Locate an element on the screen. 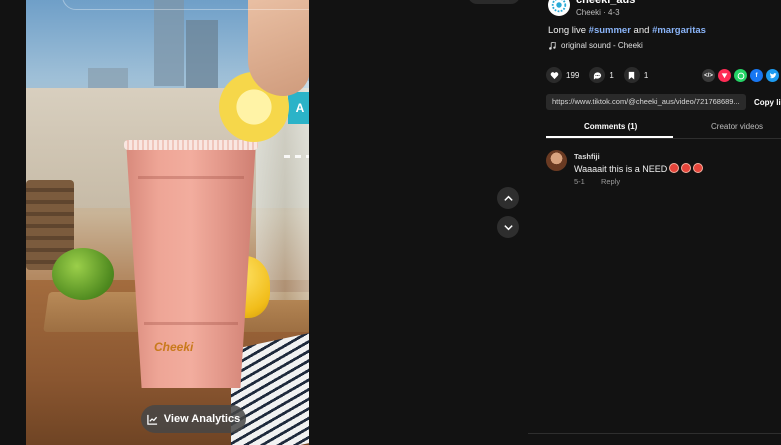 This screenshot has width=781, height=445. facebook-icon: f is located at coordinates (756, 75).